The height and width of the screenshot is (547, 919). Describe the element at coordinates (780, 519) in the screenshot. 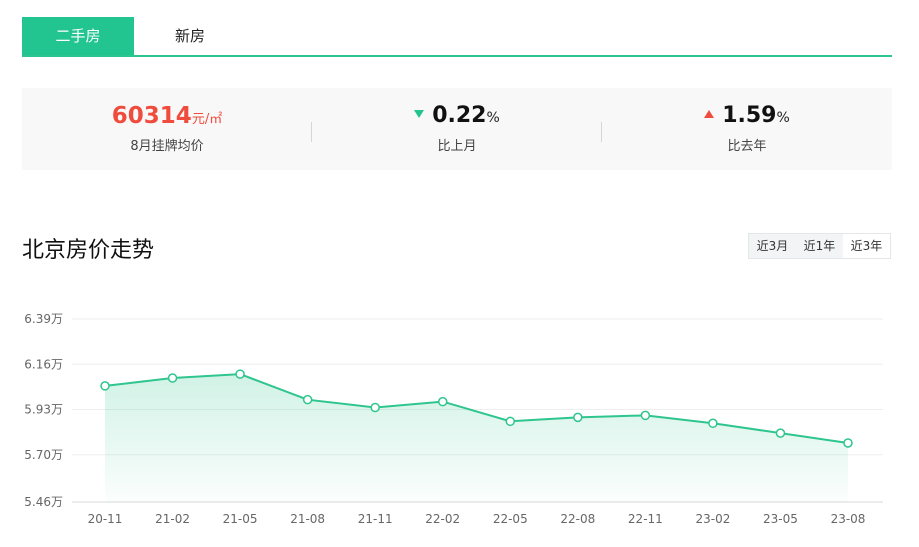

I see `x-tick-label: 23-05` at that location.